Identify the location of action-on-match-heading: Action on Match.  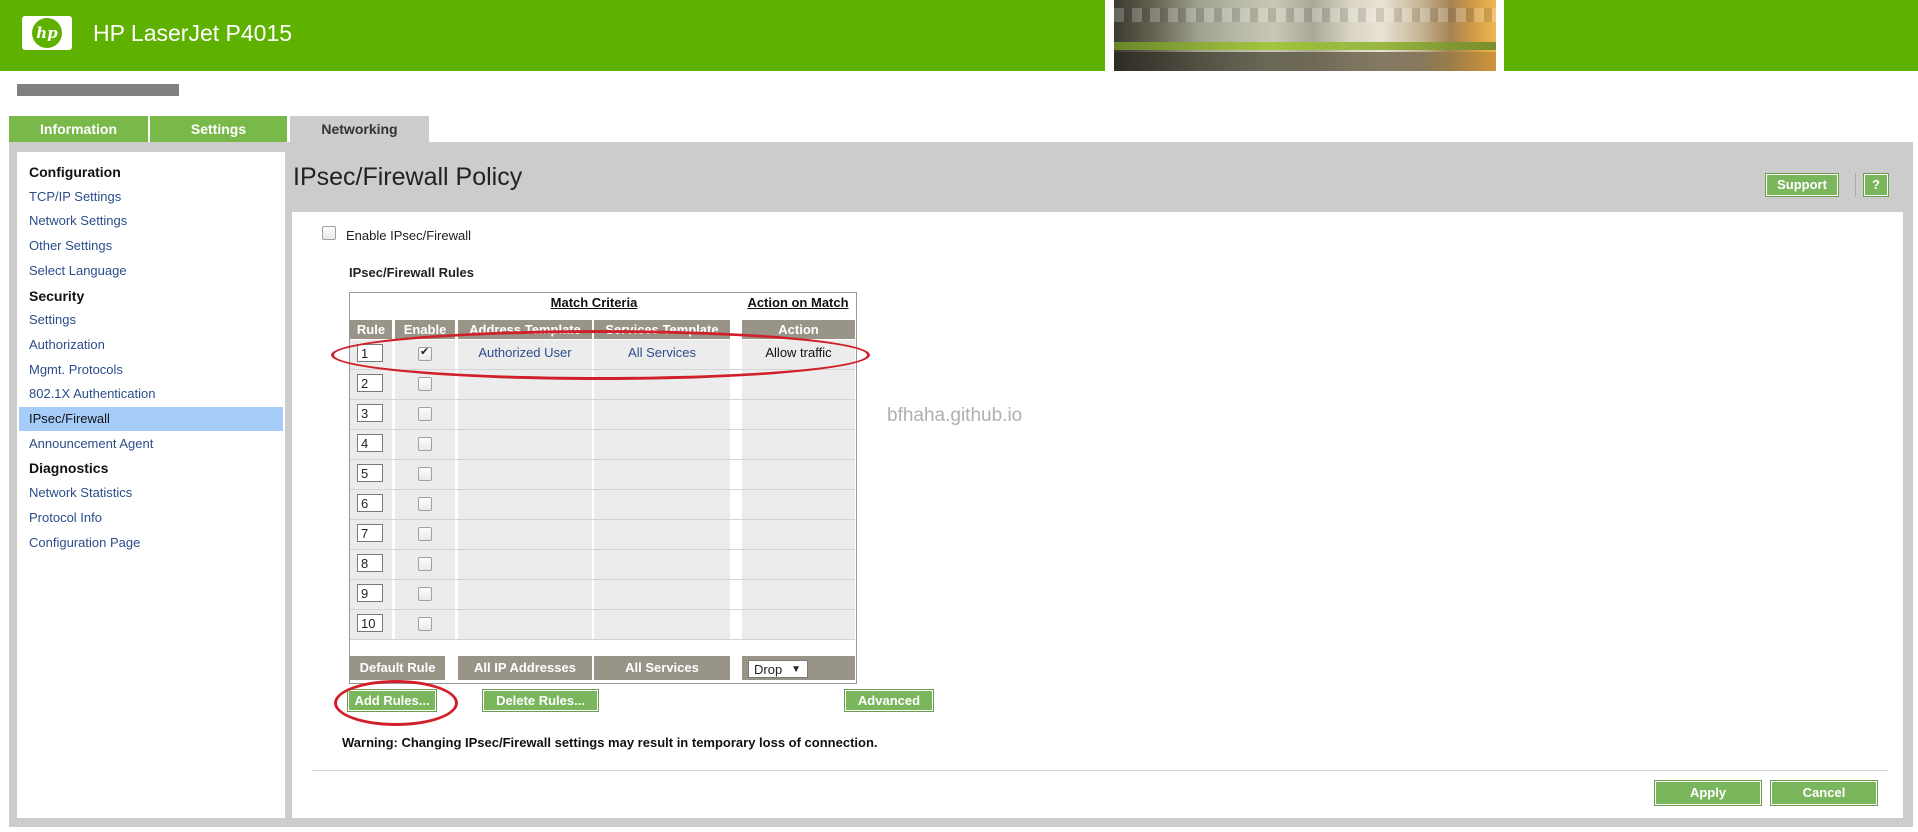
(798, 302).